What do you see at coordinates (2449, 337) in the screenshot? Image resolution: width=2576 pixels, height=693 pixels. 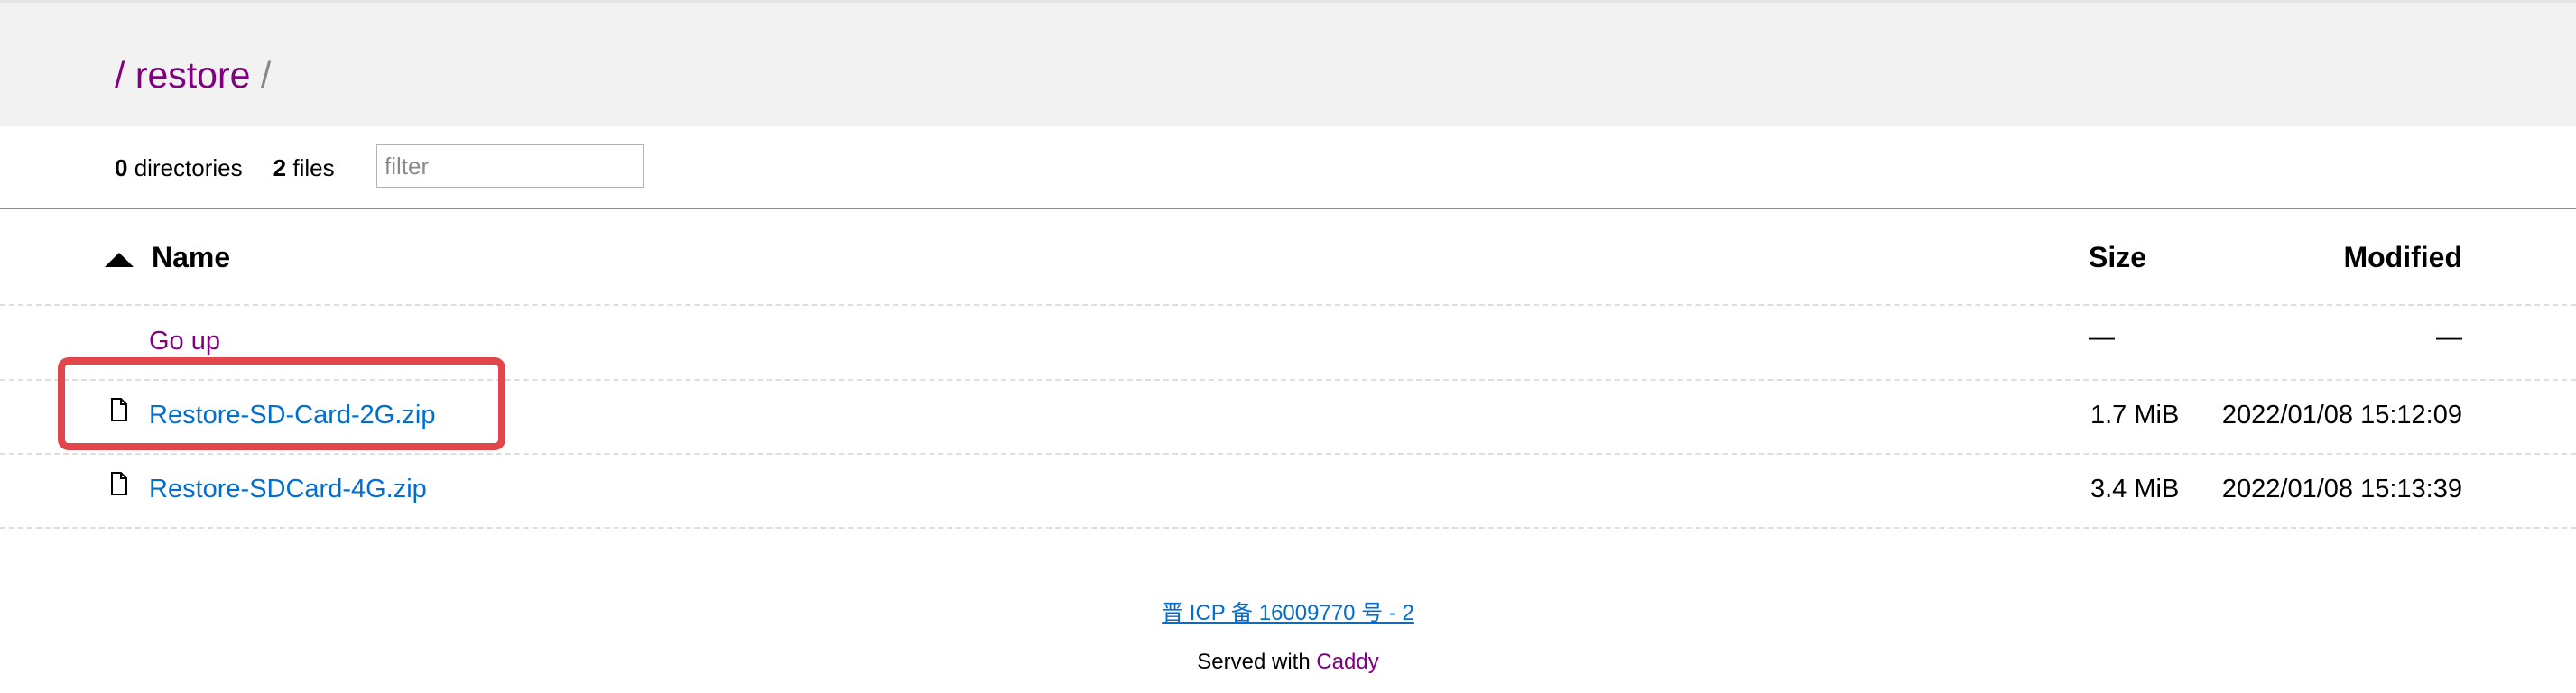 I see `go-up-modified: —` at bounding box center [2449, 337].